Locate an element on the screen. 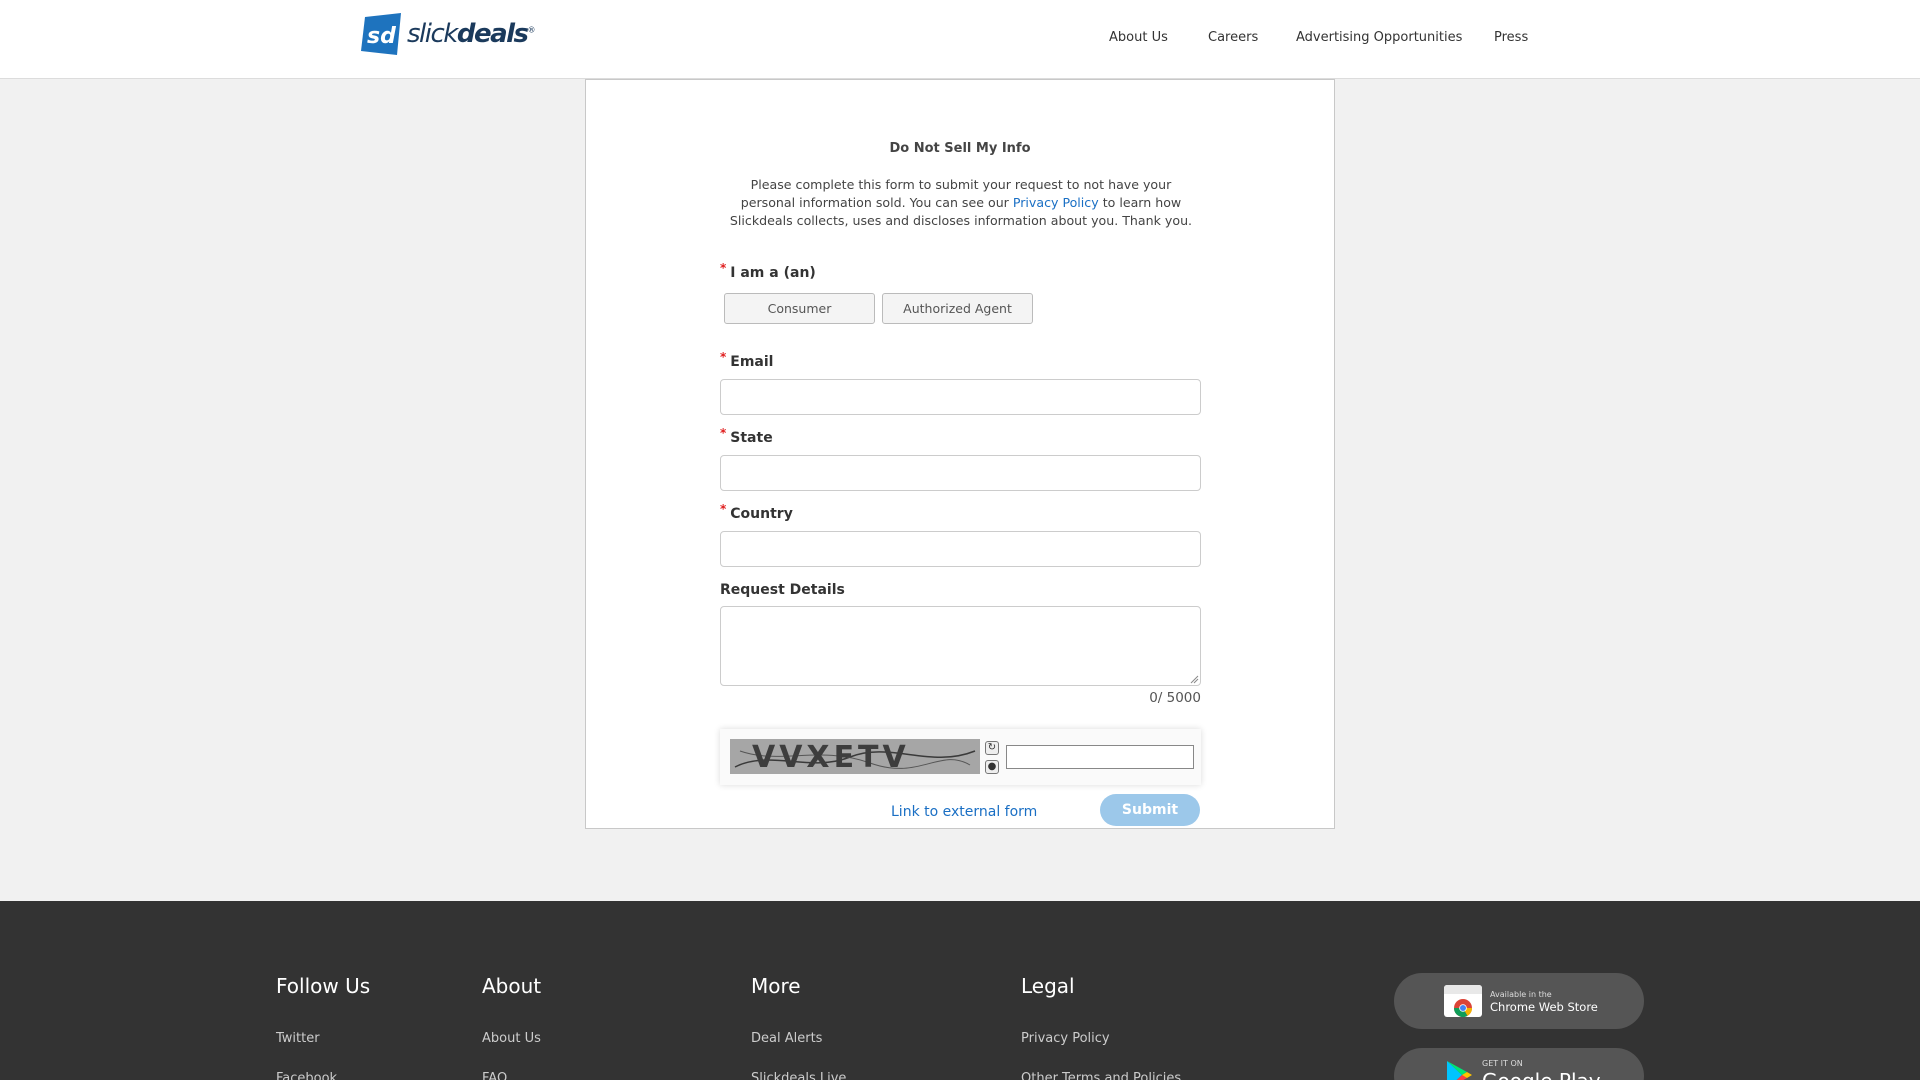 The image size is (1920, 1080). chrome-store-icon is located at coordinates (1463, 1001).